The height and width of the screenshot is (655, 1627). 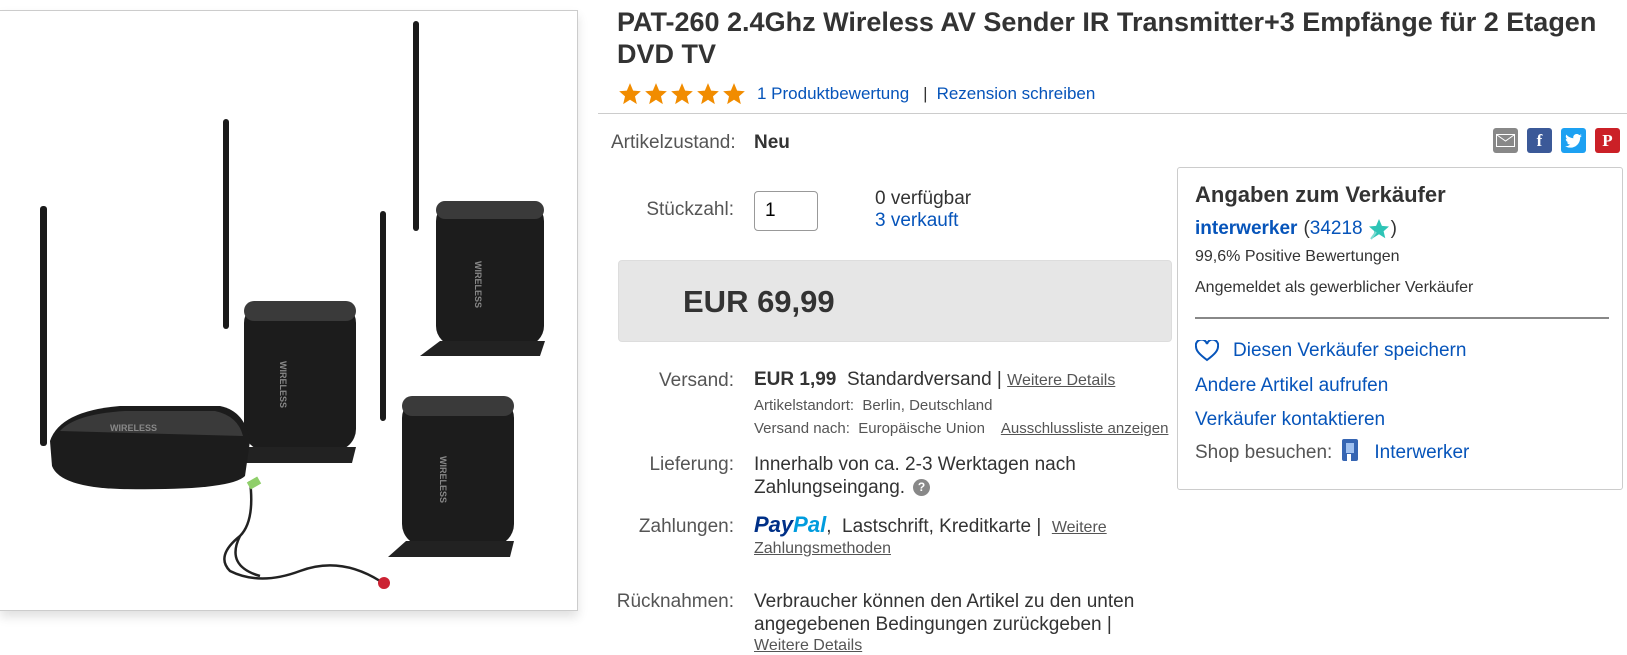 What do you see at coordinates (1349, 351) in the screenshot?
I see `save-seller-link: Diesen Verkäufer speichern` at bounding box center [1349, 351].